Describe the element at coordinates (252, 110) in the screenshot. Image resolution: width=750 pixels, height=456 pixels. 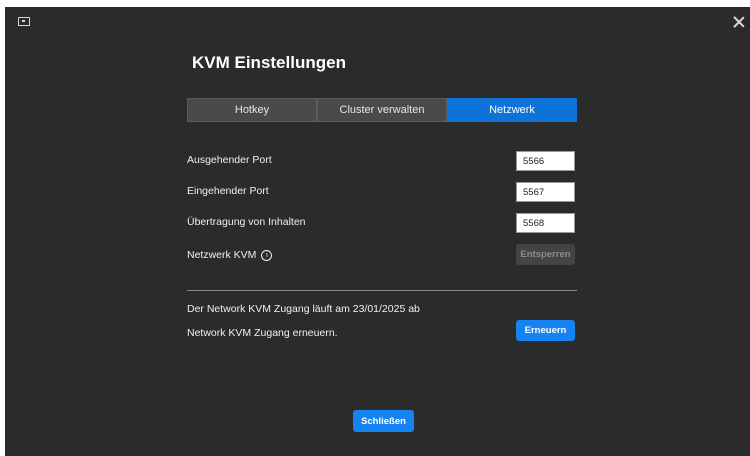
I see `tab-hotkey: Hotkey` at that location.